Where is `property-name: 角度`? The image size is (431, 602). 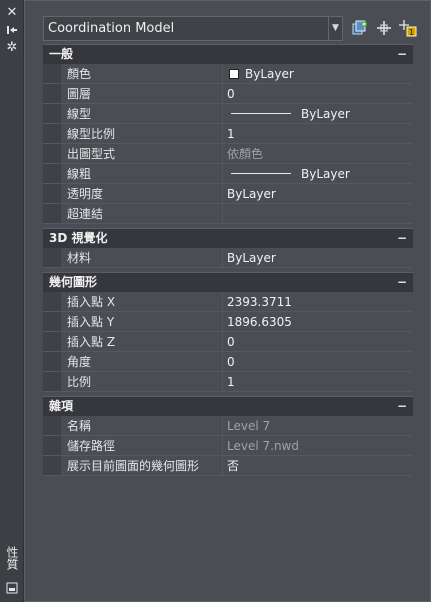
property-name: 角度 is located at coordinates (142, 361).